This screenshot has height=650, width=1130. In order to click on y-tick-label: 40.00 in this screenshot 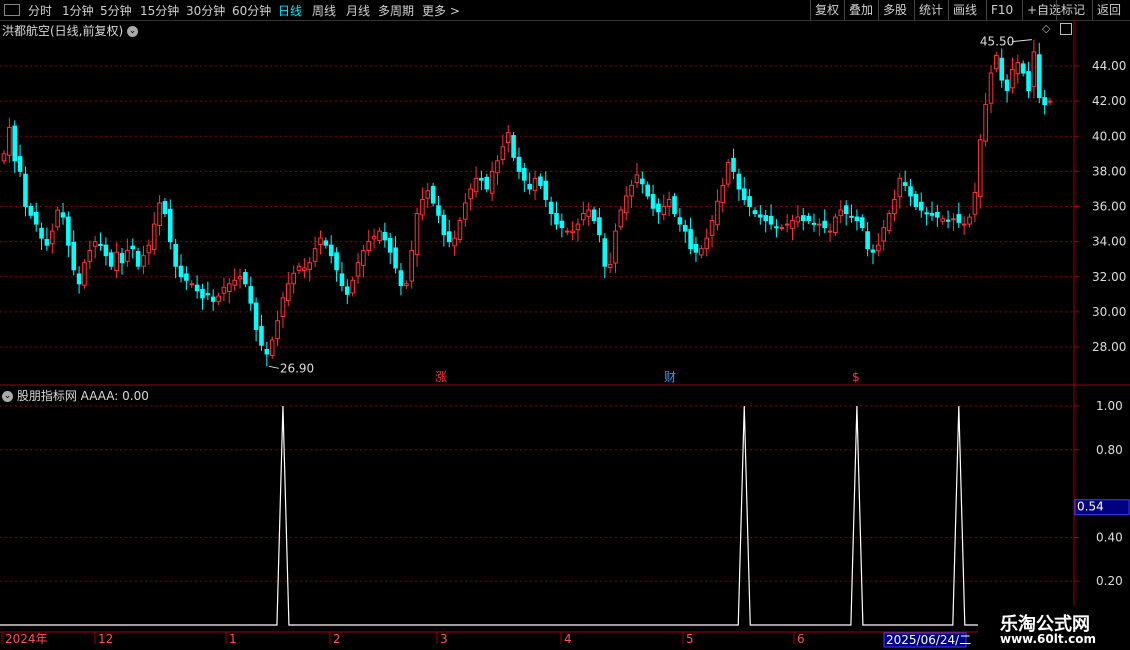, I will do `click(1109, 136)`.